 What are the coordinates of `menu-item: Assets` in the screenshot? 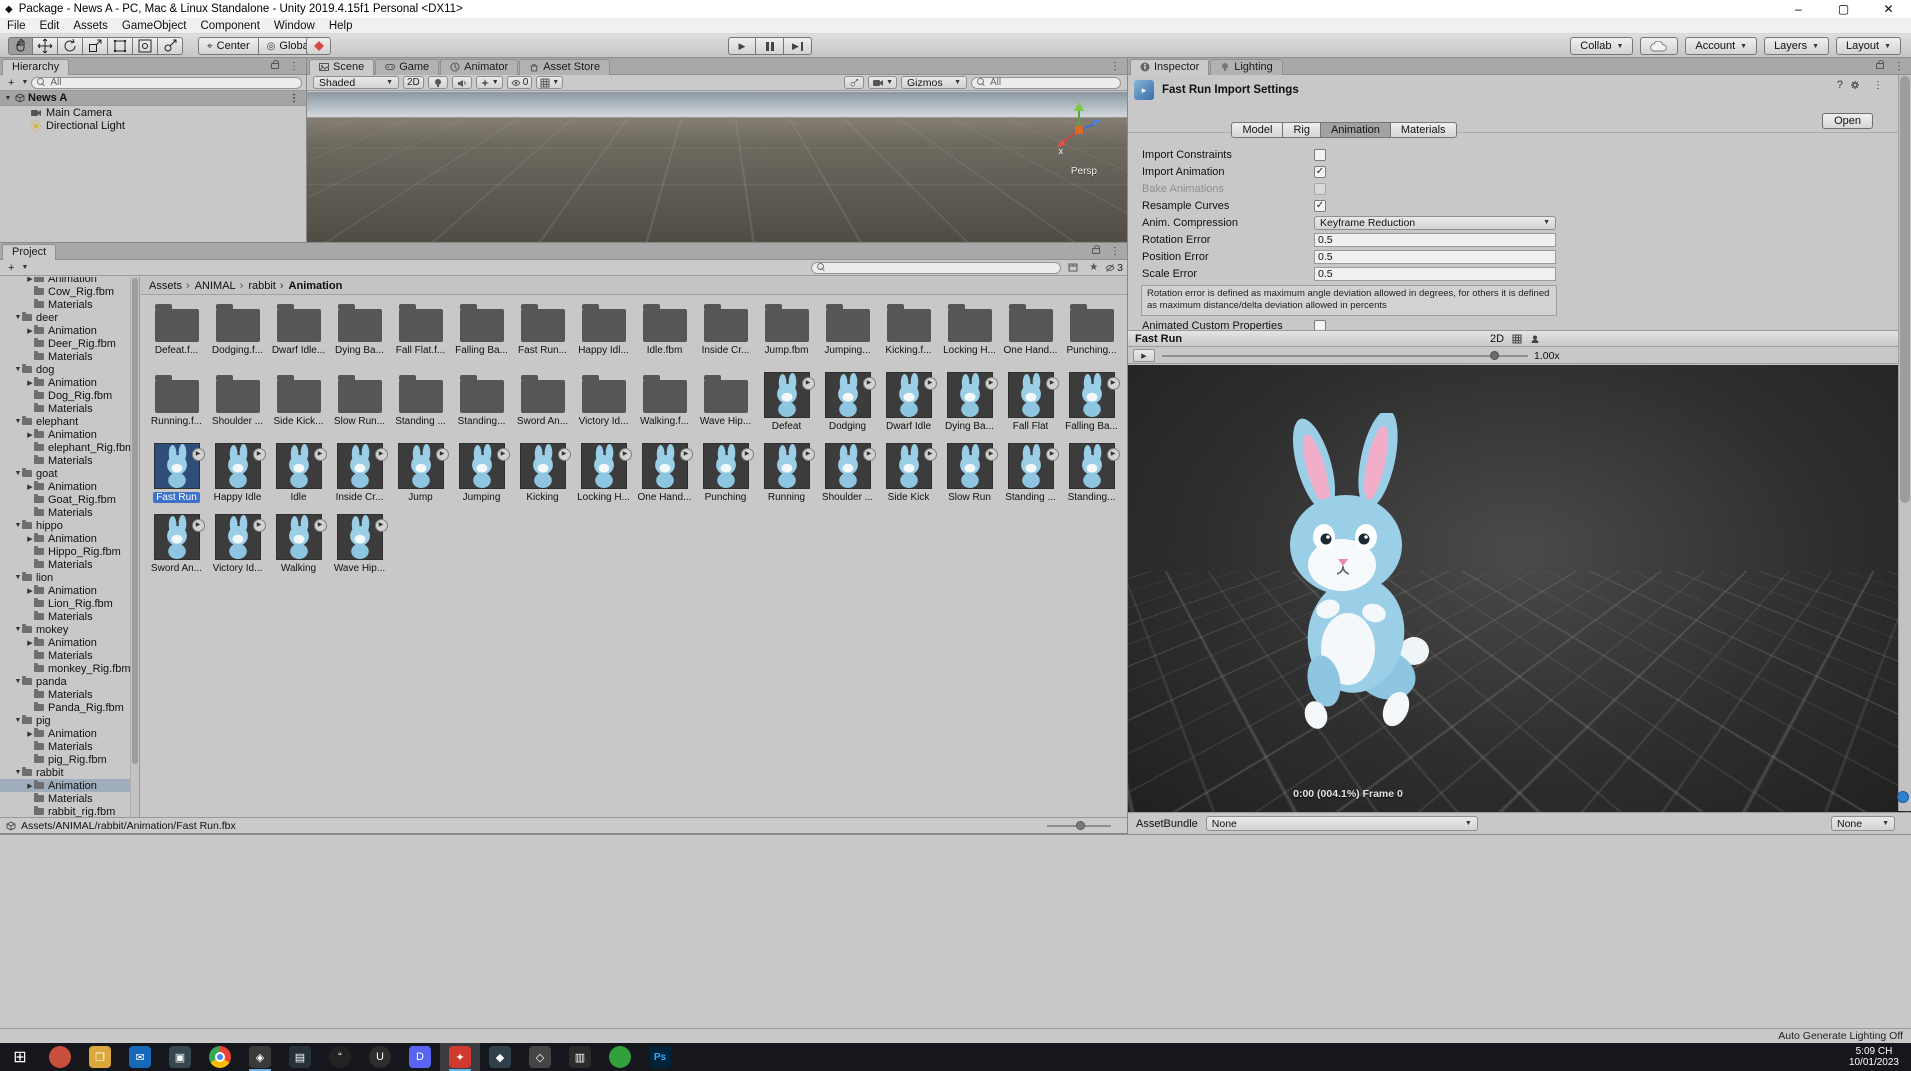 It's located at (90, 25).